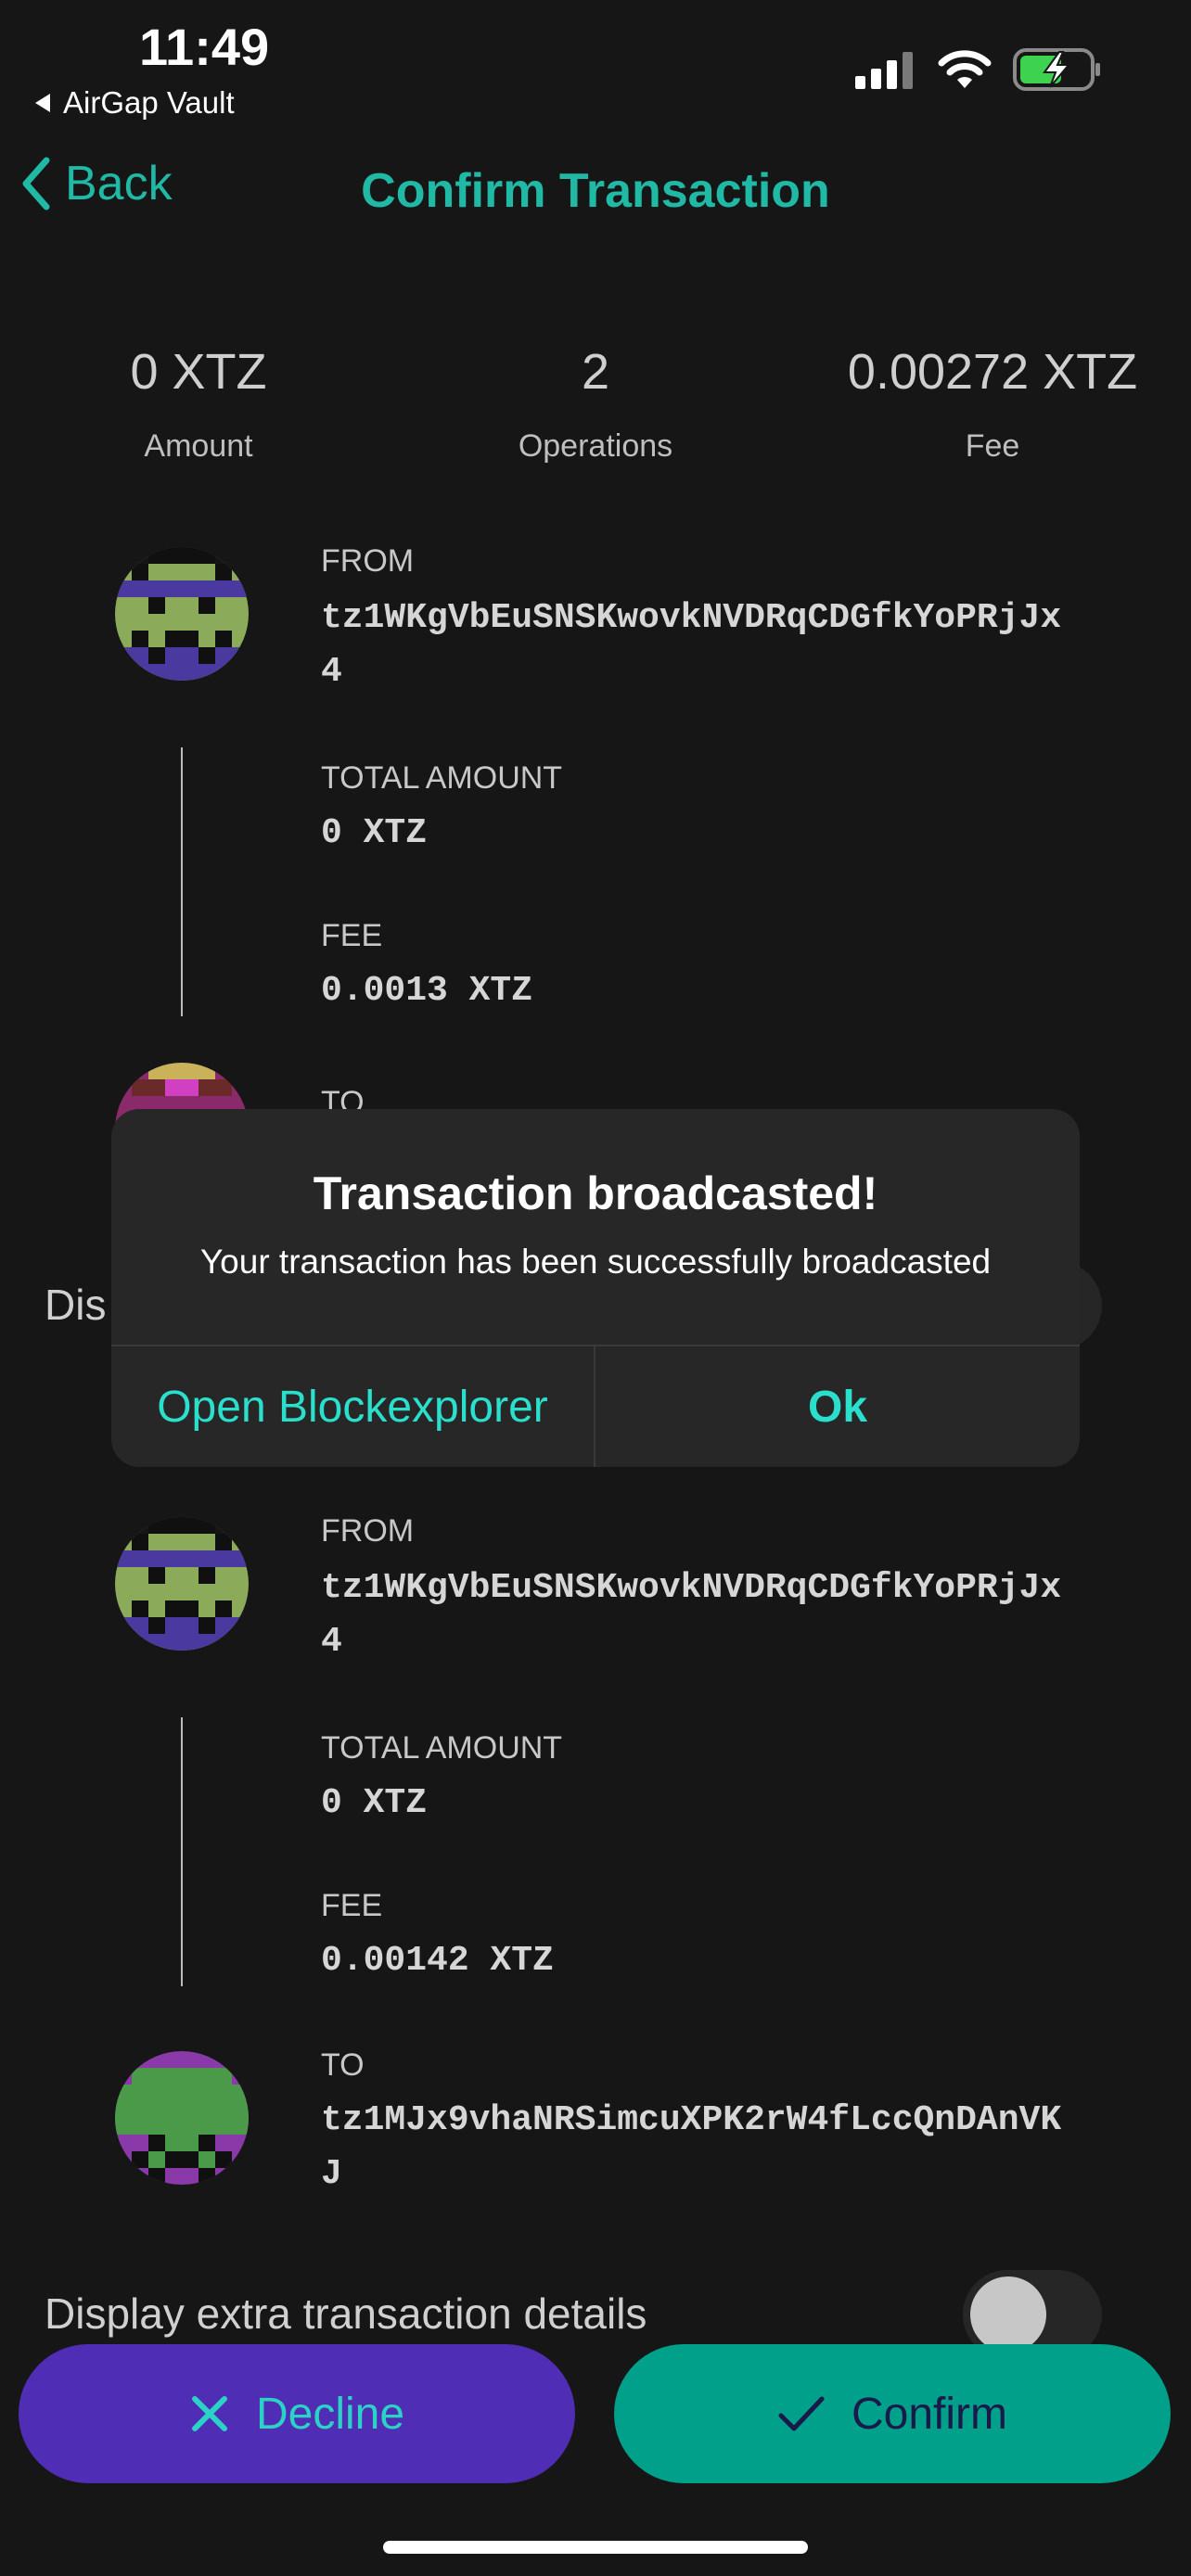  Describe the element at coordinates (691, 1588) in the screenshot. I see `op2-from-address-line1: tz1WKgVbEuSNSKwovkNVDRqCDGfkYoPRjJx` at that location.